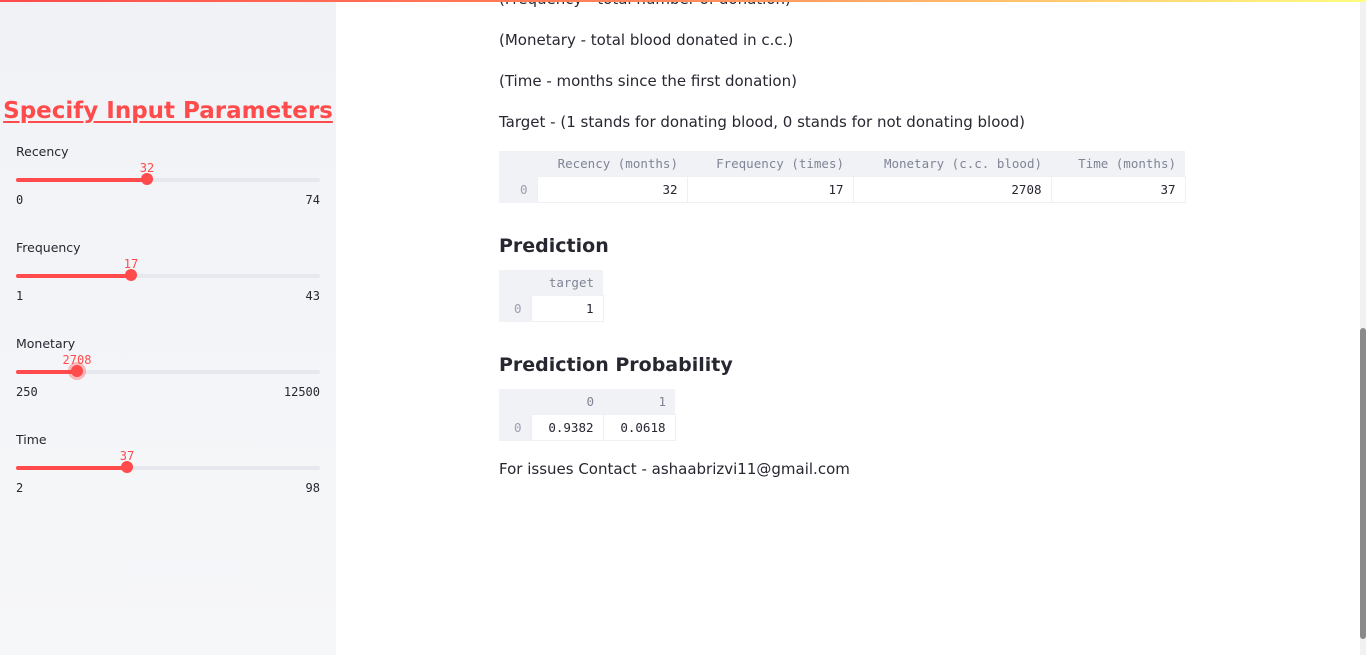  I want to click on table-row: 0 32 17 2708 37, so click(842, 189).